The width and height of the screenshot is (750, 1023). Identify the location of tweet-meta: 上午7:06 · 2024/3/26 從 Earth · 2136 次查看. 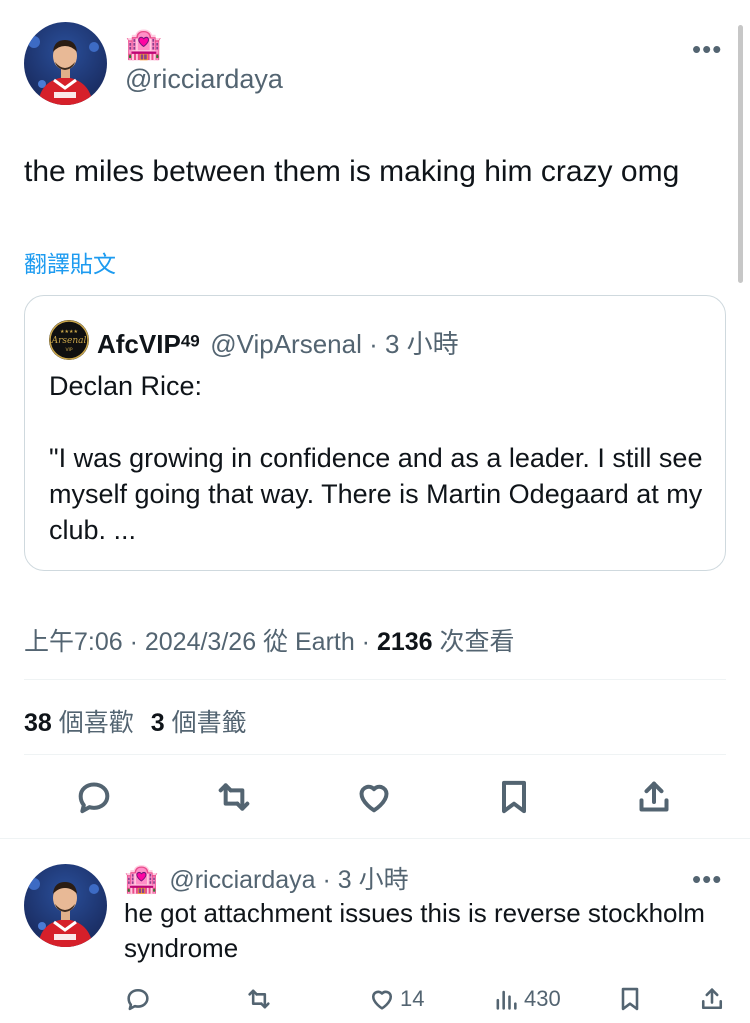
(269, 640).